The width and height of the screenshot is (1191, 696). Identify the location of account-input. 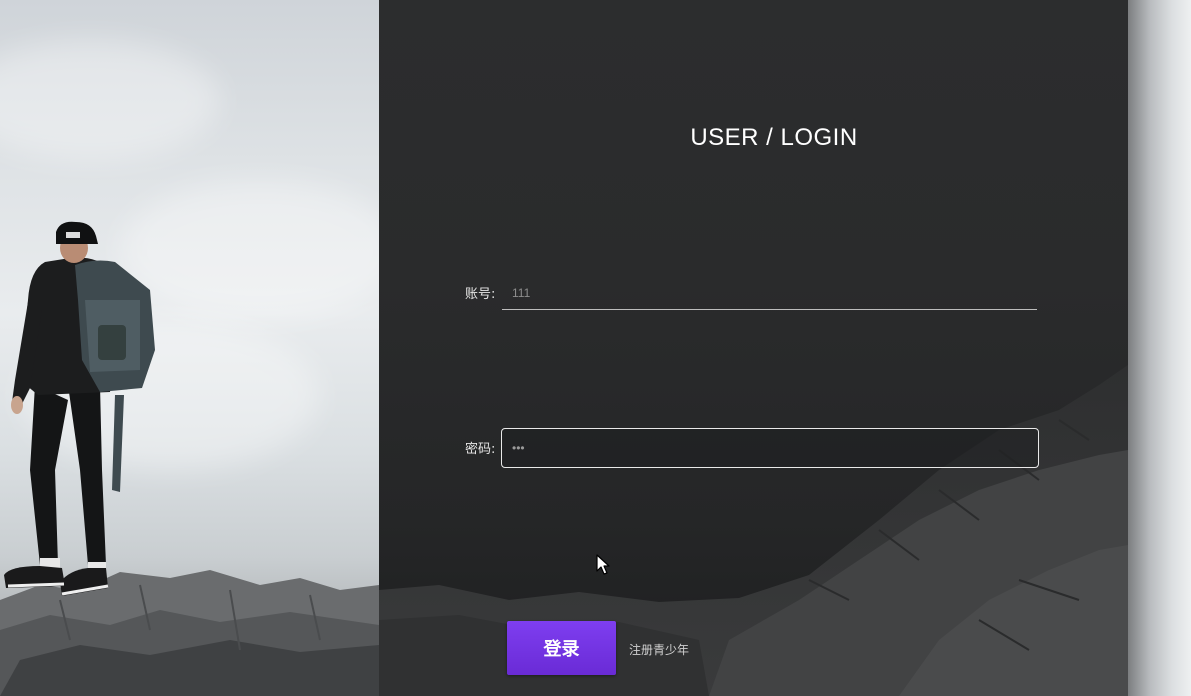
(769, 293).